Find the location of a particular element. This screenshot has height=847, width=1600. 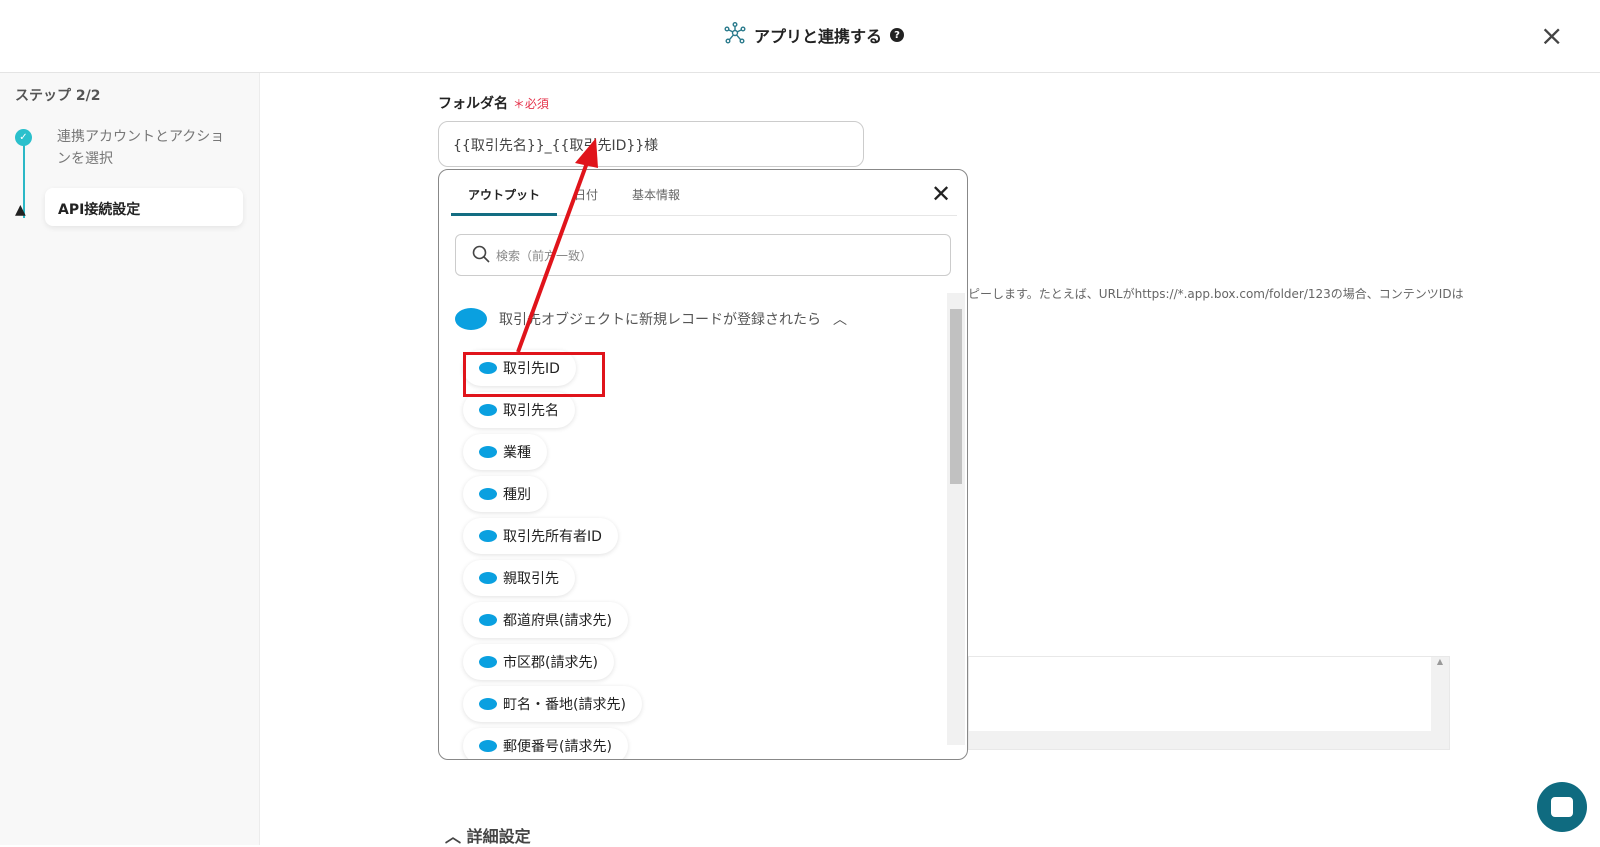

group-header: 取引先オブジェクトに新規レコードが登録されたら ︿ is located at coordinates (651, 319).